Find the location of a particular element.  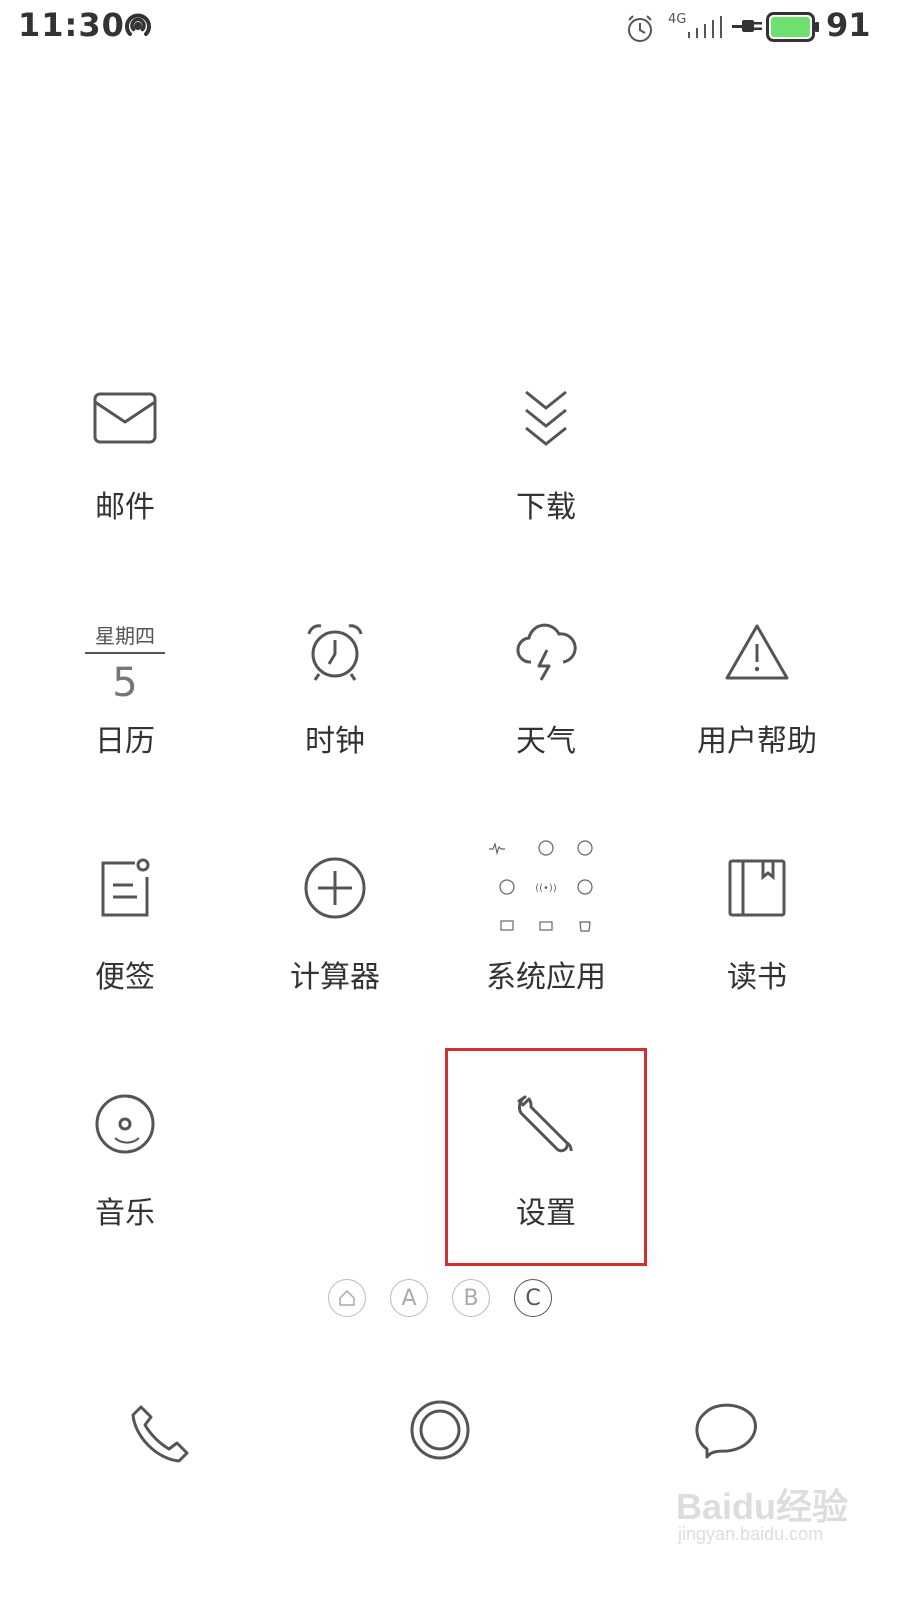

app-calculator: 计算器 is located at coordinates (335, 938).